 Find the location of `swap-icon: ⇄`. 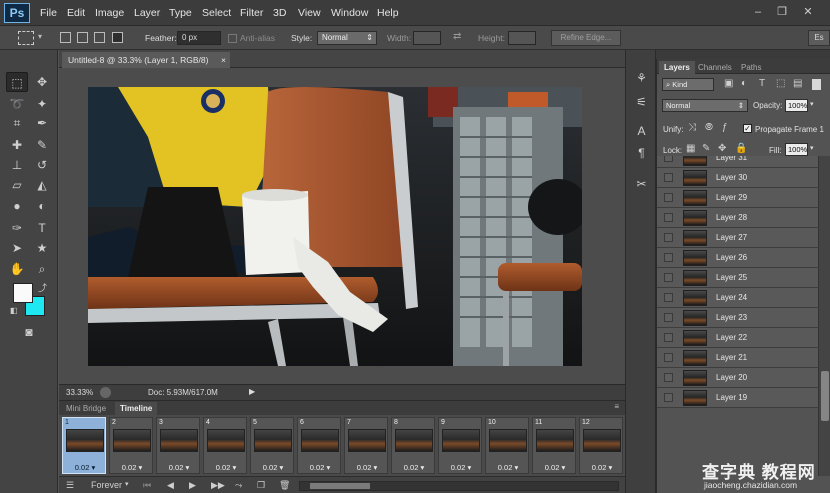

swap-icon: ⇄ is located at coordinates (457, 36).